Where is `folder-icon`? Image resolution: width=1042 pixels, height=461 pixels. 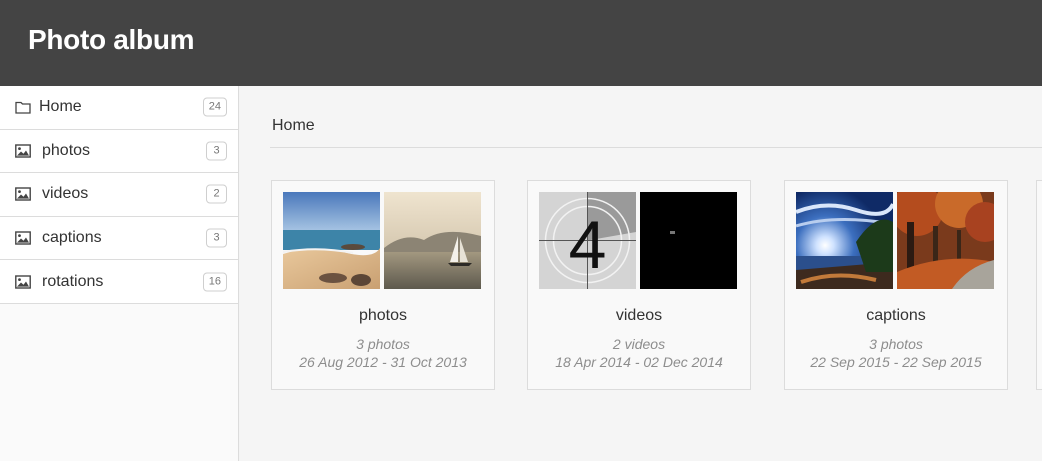
folder-icon is located at coordinates (23, 108).